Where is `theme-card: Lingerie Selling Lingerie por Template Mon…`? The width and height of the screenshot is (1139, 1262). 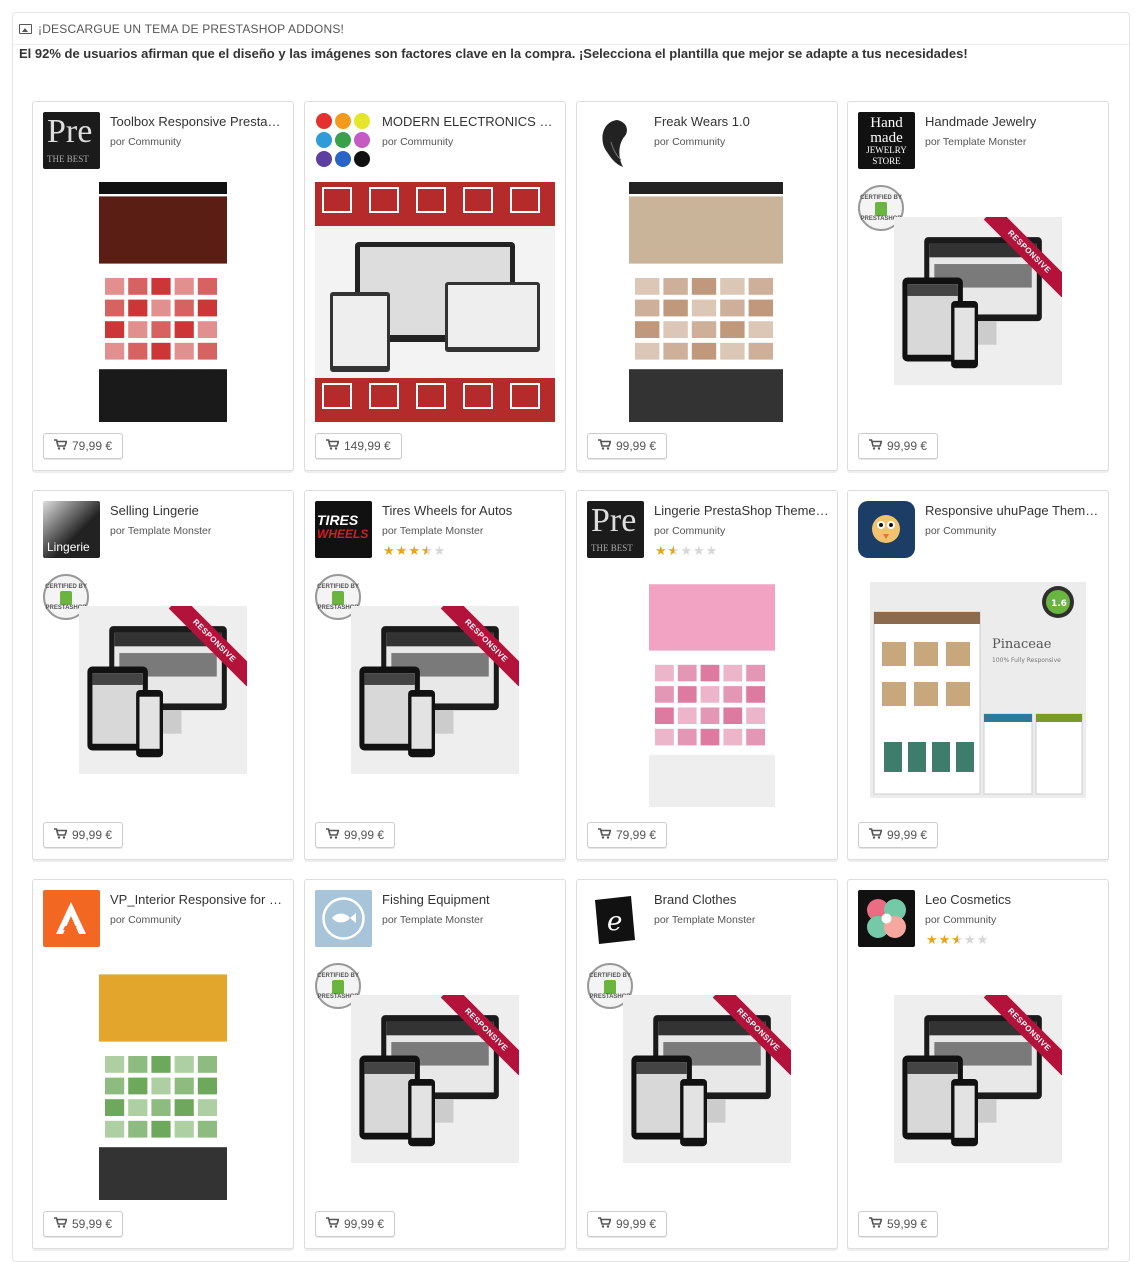 theme-card: Lingerie Selling Lingerie por Template Mon… is located at coordinates (163, 675).